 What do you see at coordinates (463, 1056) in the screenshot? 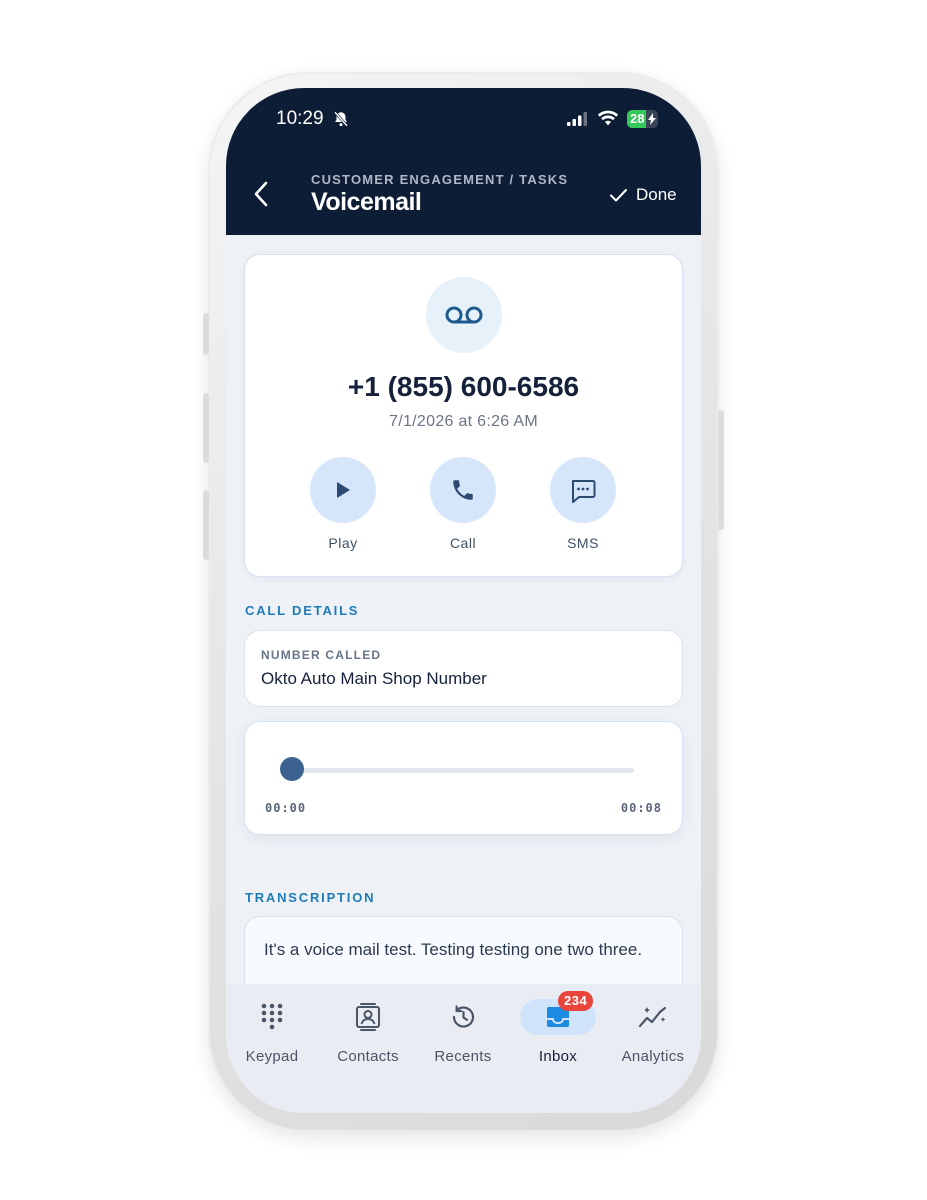
I see `nav-recents-label: Recents` at bounding box center [463, 1056].